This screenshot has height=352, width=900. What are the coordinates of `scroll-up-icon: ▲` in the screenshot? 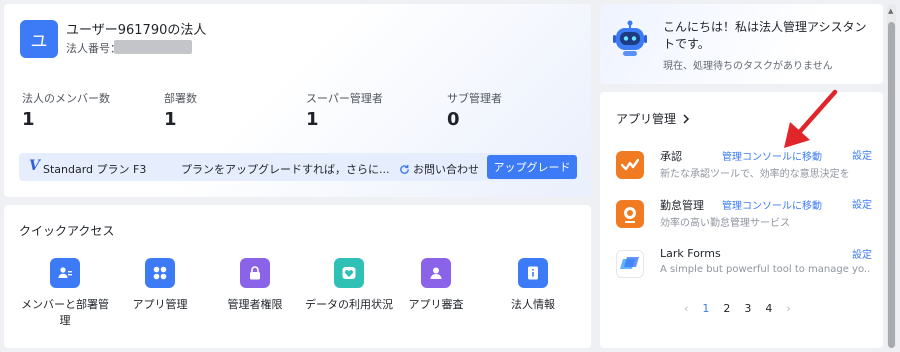 It's located at (890, 11).